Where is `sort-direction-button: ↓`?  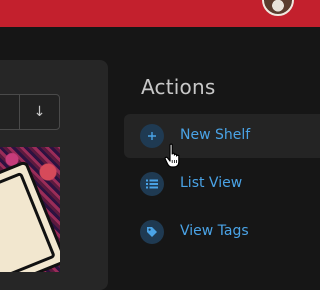 sort-direction-button: ↓ is located at coordinates (39, 112).